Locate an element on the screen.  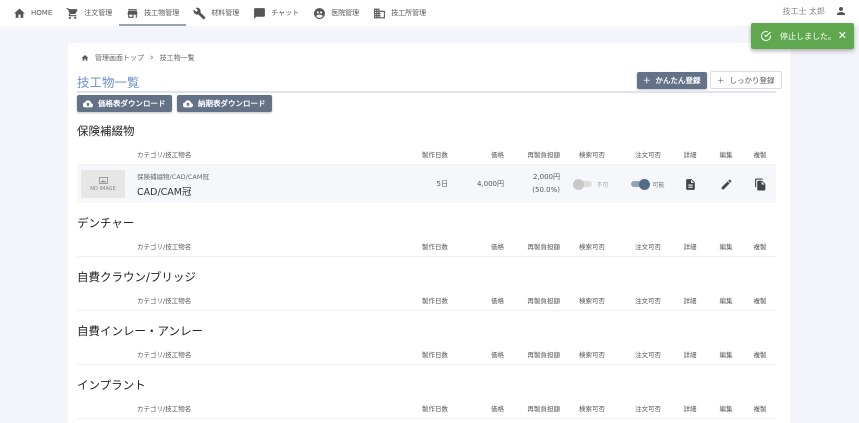
nav-orders: 注文管理 is located at coordinates (89, 13).